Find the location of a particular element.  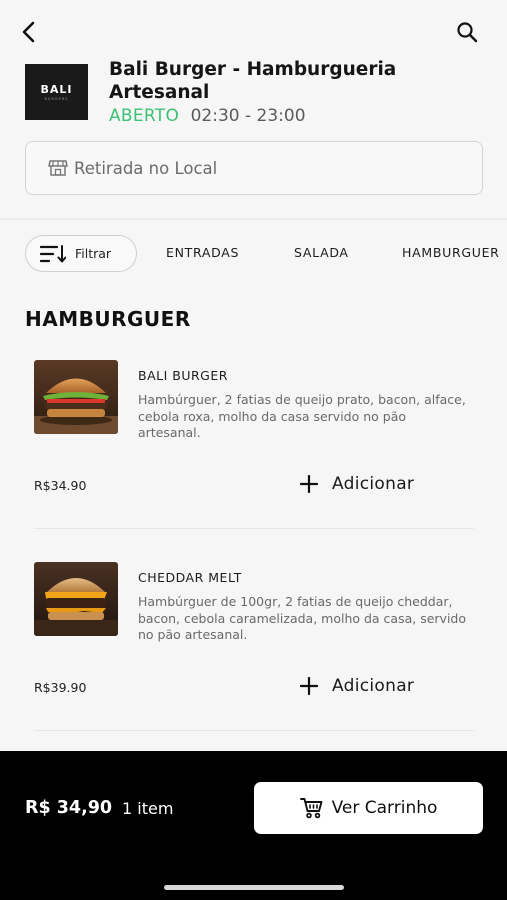

sort-icon is located at coordinates (53, 253).